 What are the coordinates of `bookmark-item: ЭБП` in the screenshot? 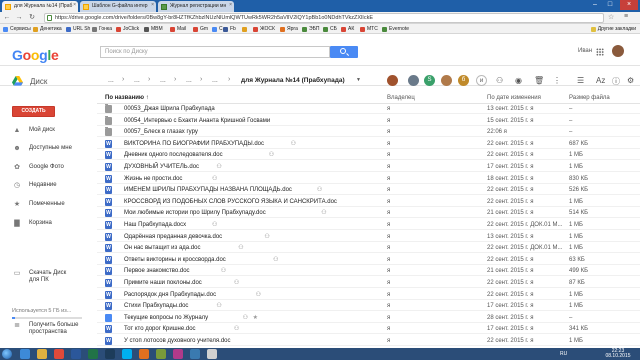 It's located at (310, 29).